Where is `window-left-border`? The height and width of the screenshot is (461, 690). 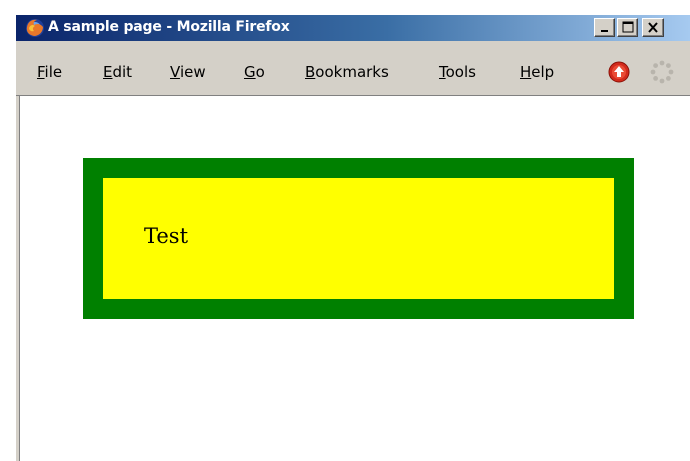 window-left-border is located at coordinates (18, 278).